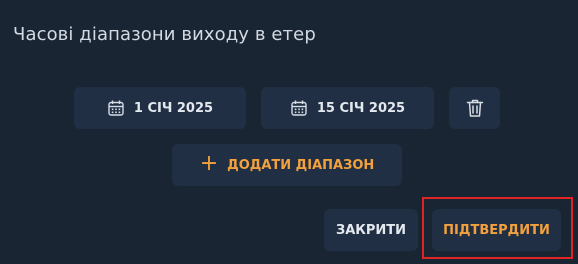 The height and width of the screenshot is (264, 578). I want to click on delete-range-button, so click(474, 108).